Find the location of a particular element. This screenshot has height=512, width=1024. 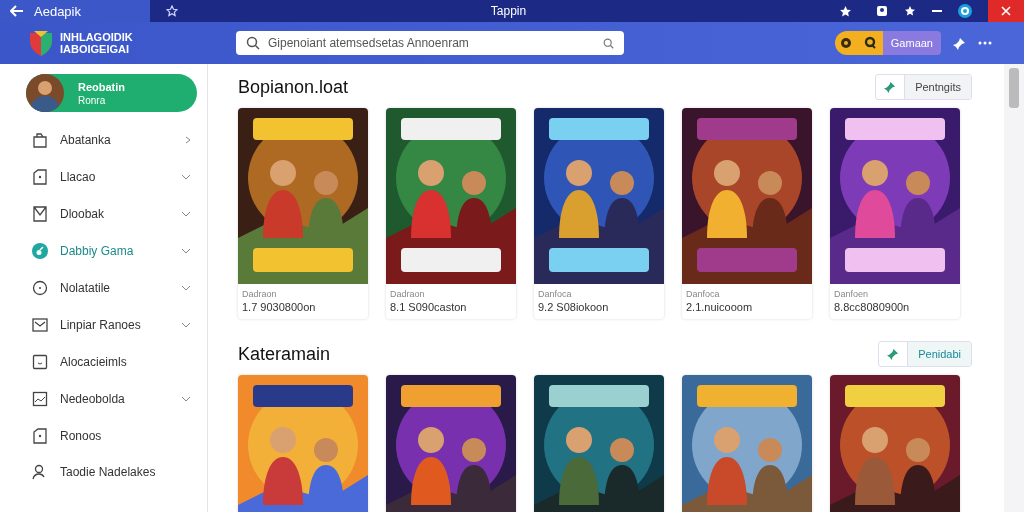

sidebar-item: Ronoos is located at coordinates (103, 435).